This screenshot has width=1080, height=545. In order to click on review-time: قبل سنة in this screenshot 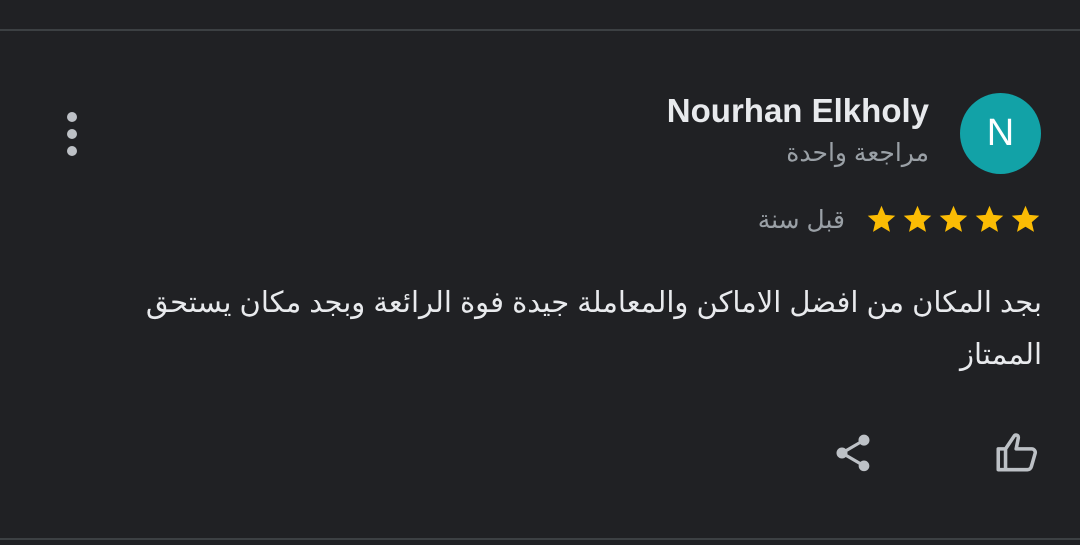, I will do `click(801, 219)`.